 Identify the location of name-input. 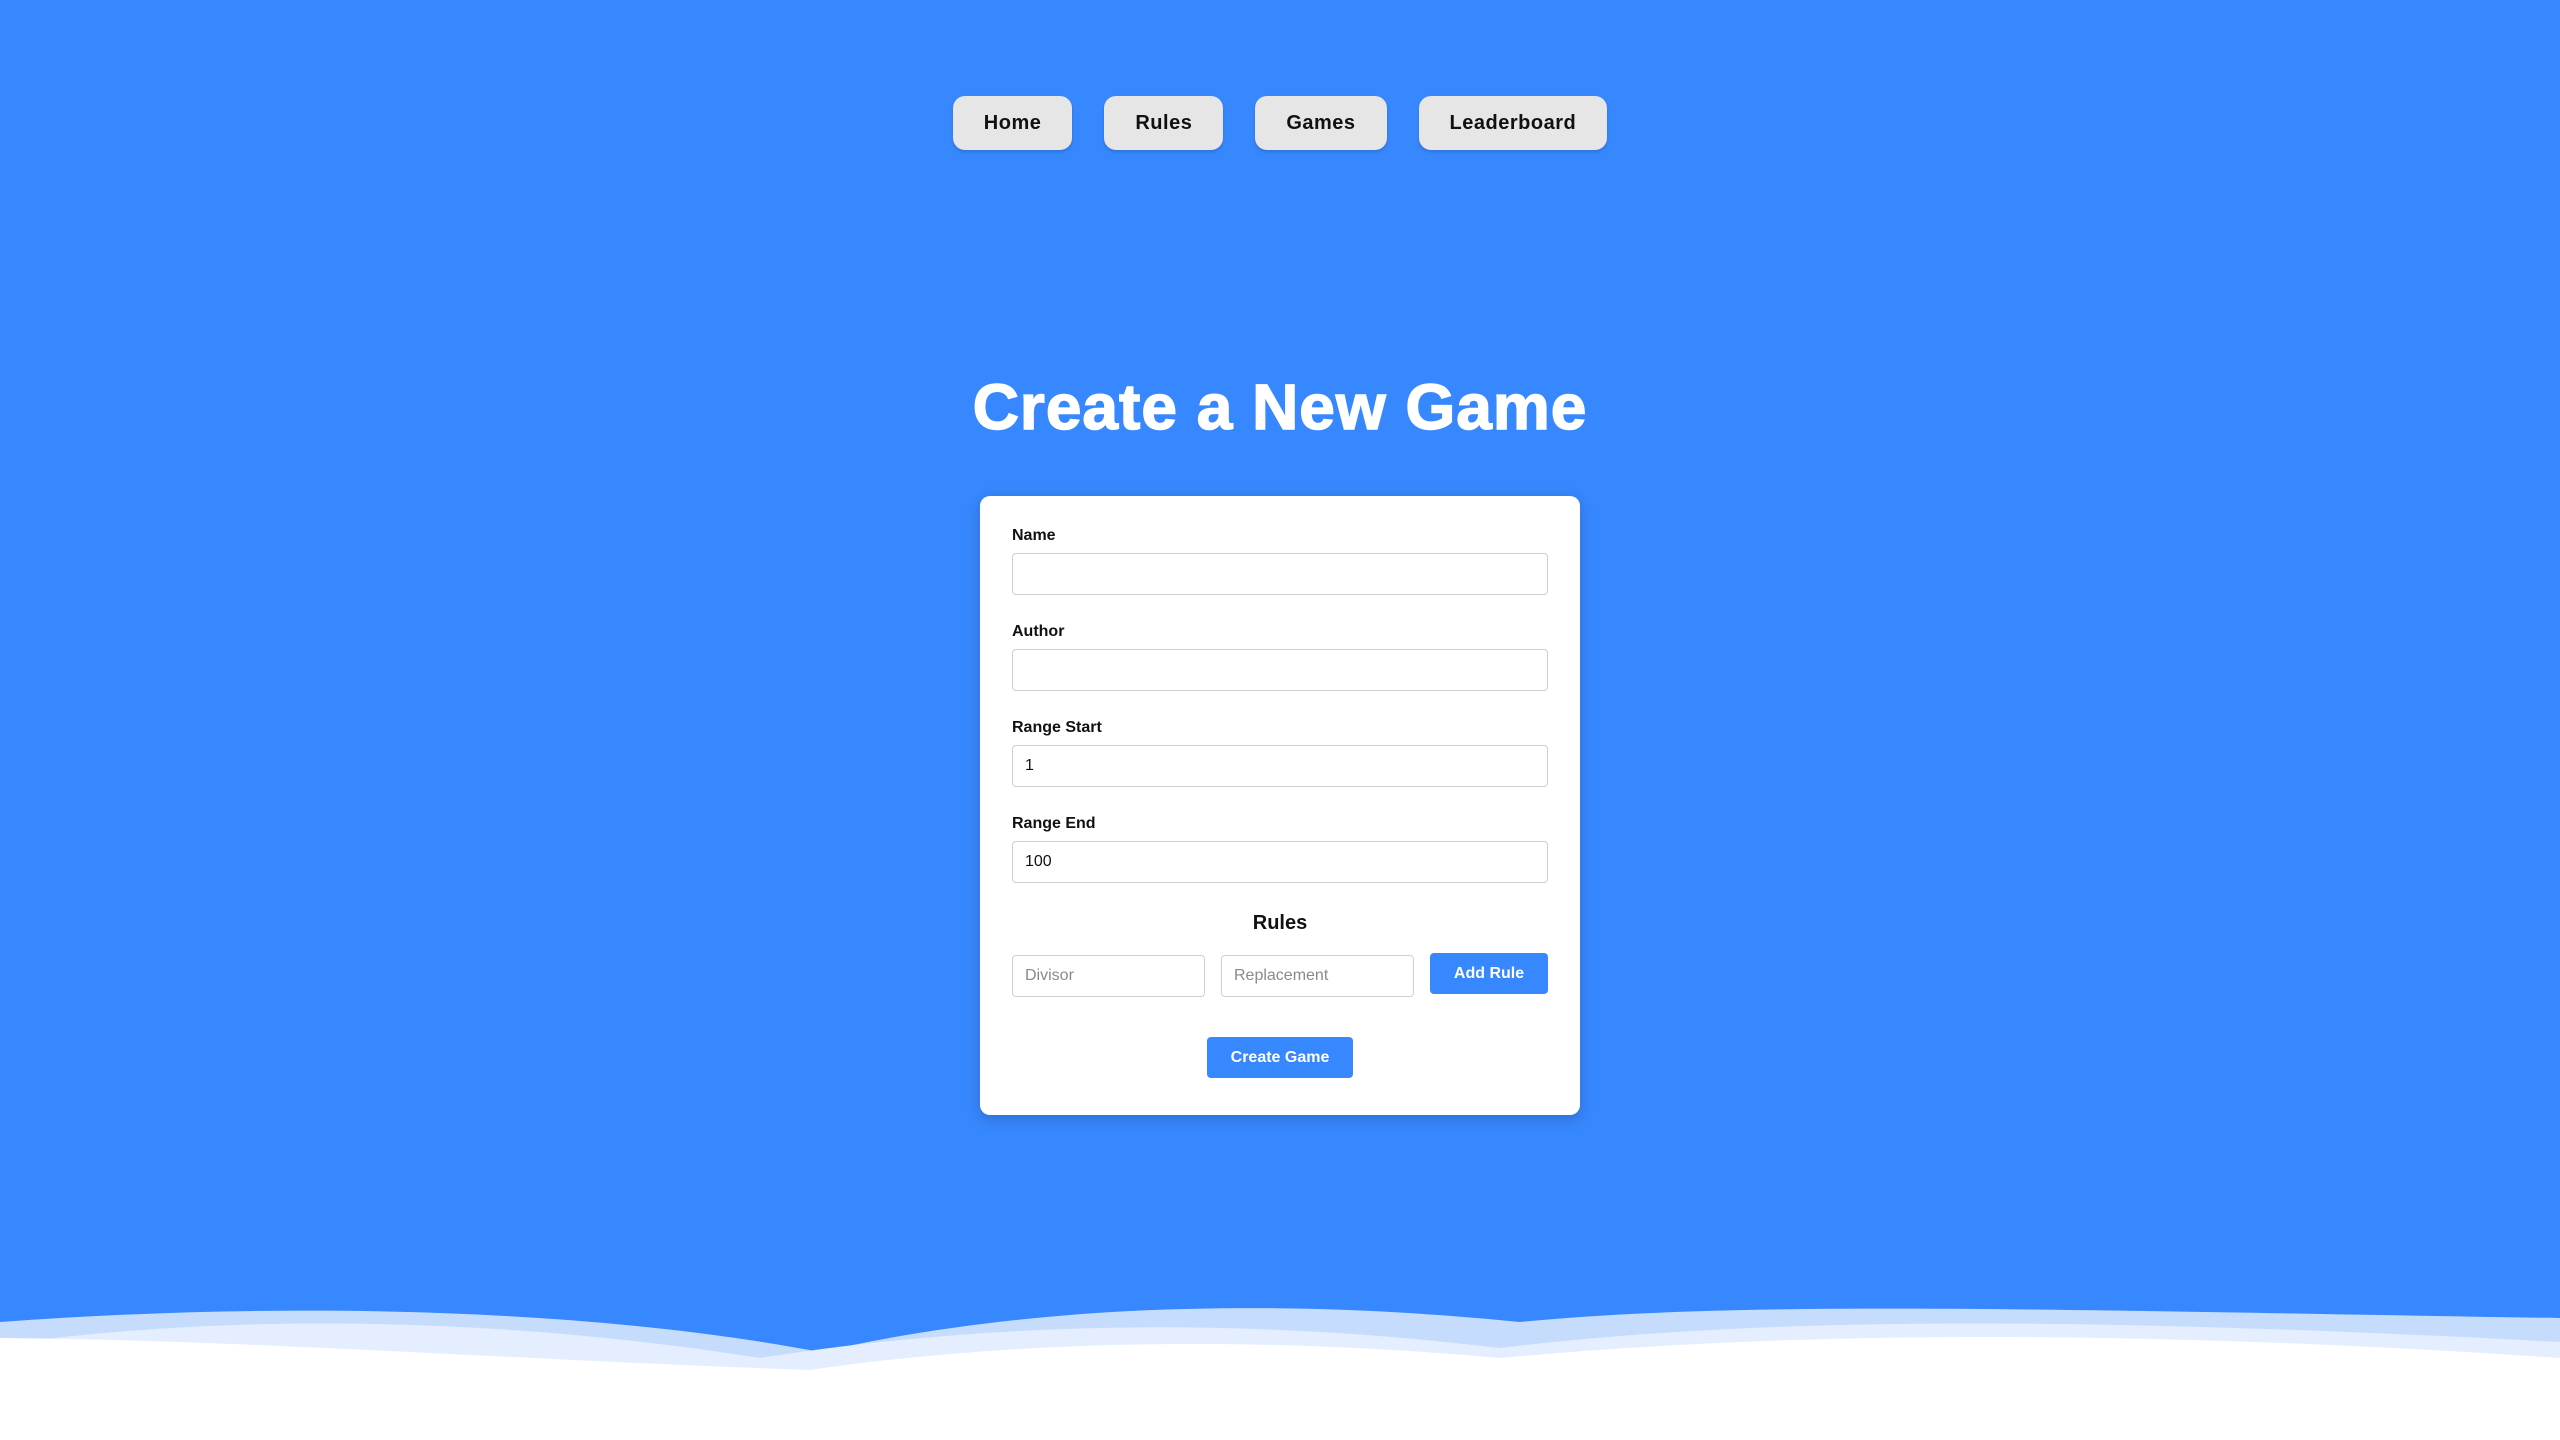
(1280, 574).